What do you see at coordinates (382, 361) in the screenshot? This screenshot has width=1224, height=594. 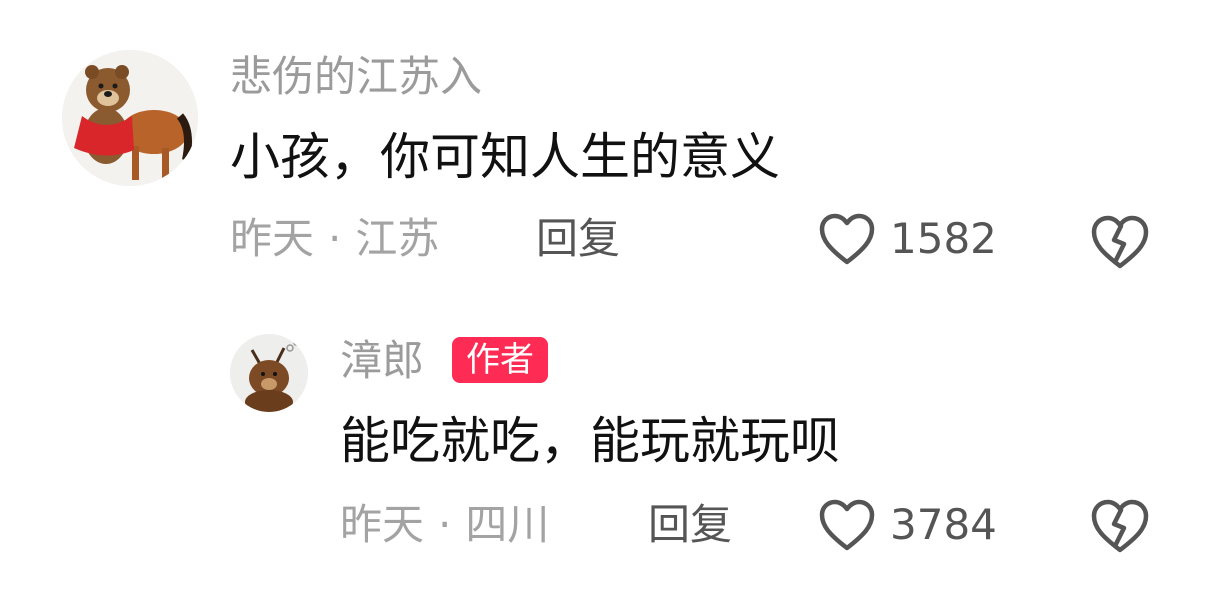 I see `reply-username: 漳郎` at bounding box center [382, 361].